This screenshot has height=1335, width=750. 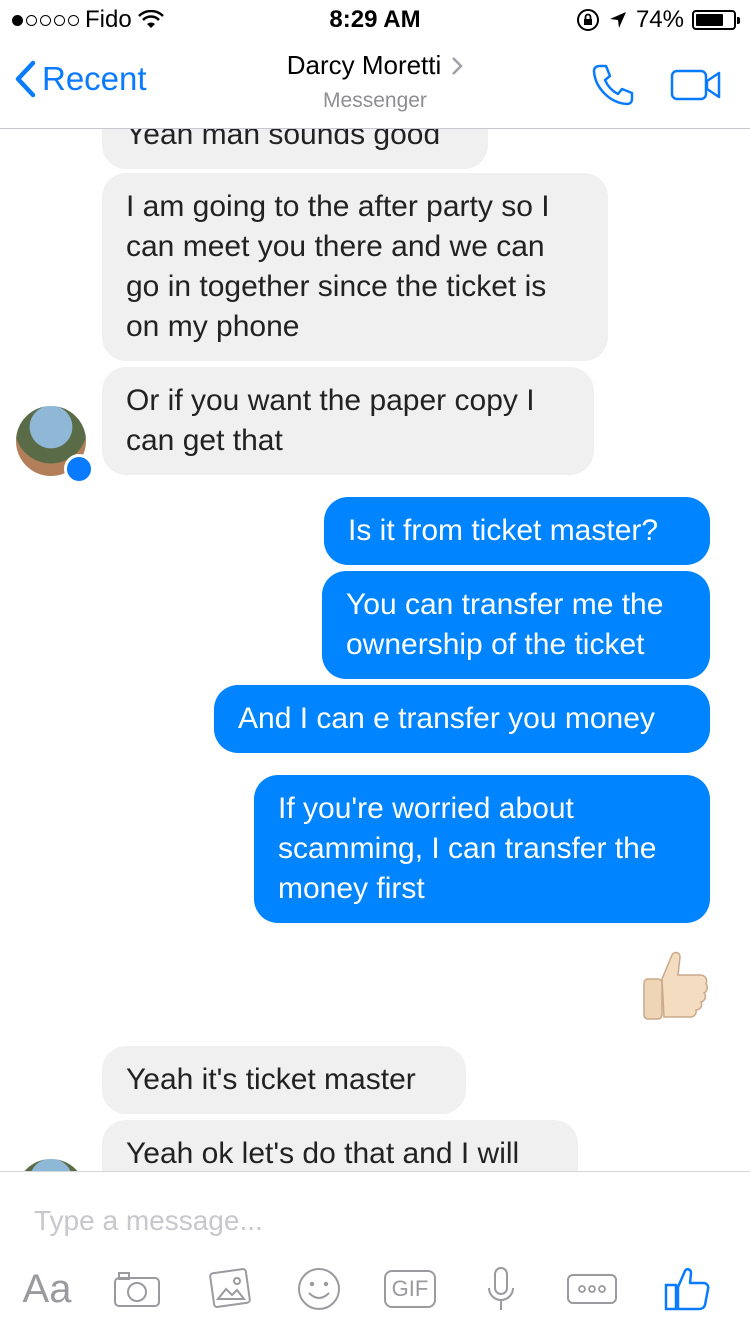 I want to click on microphone-icon, so click(x=501, y=1288).